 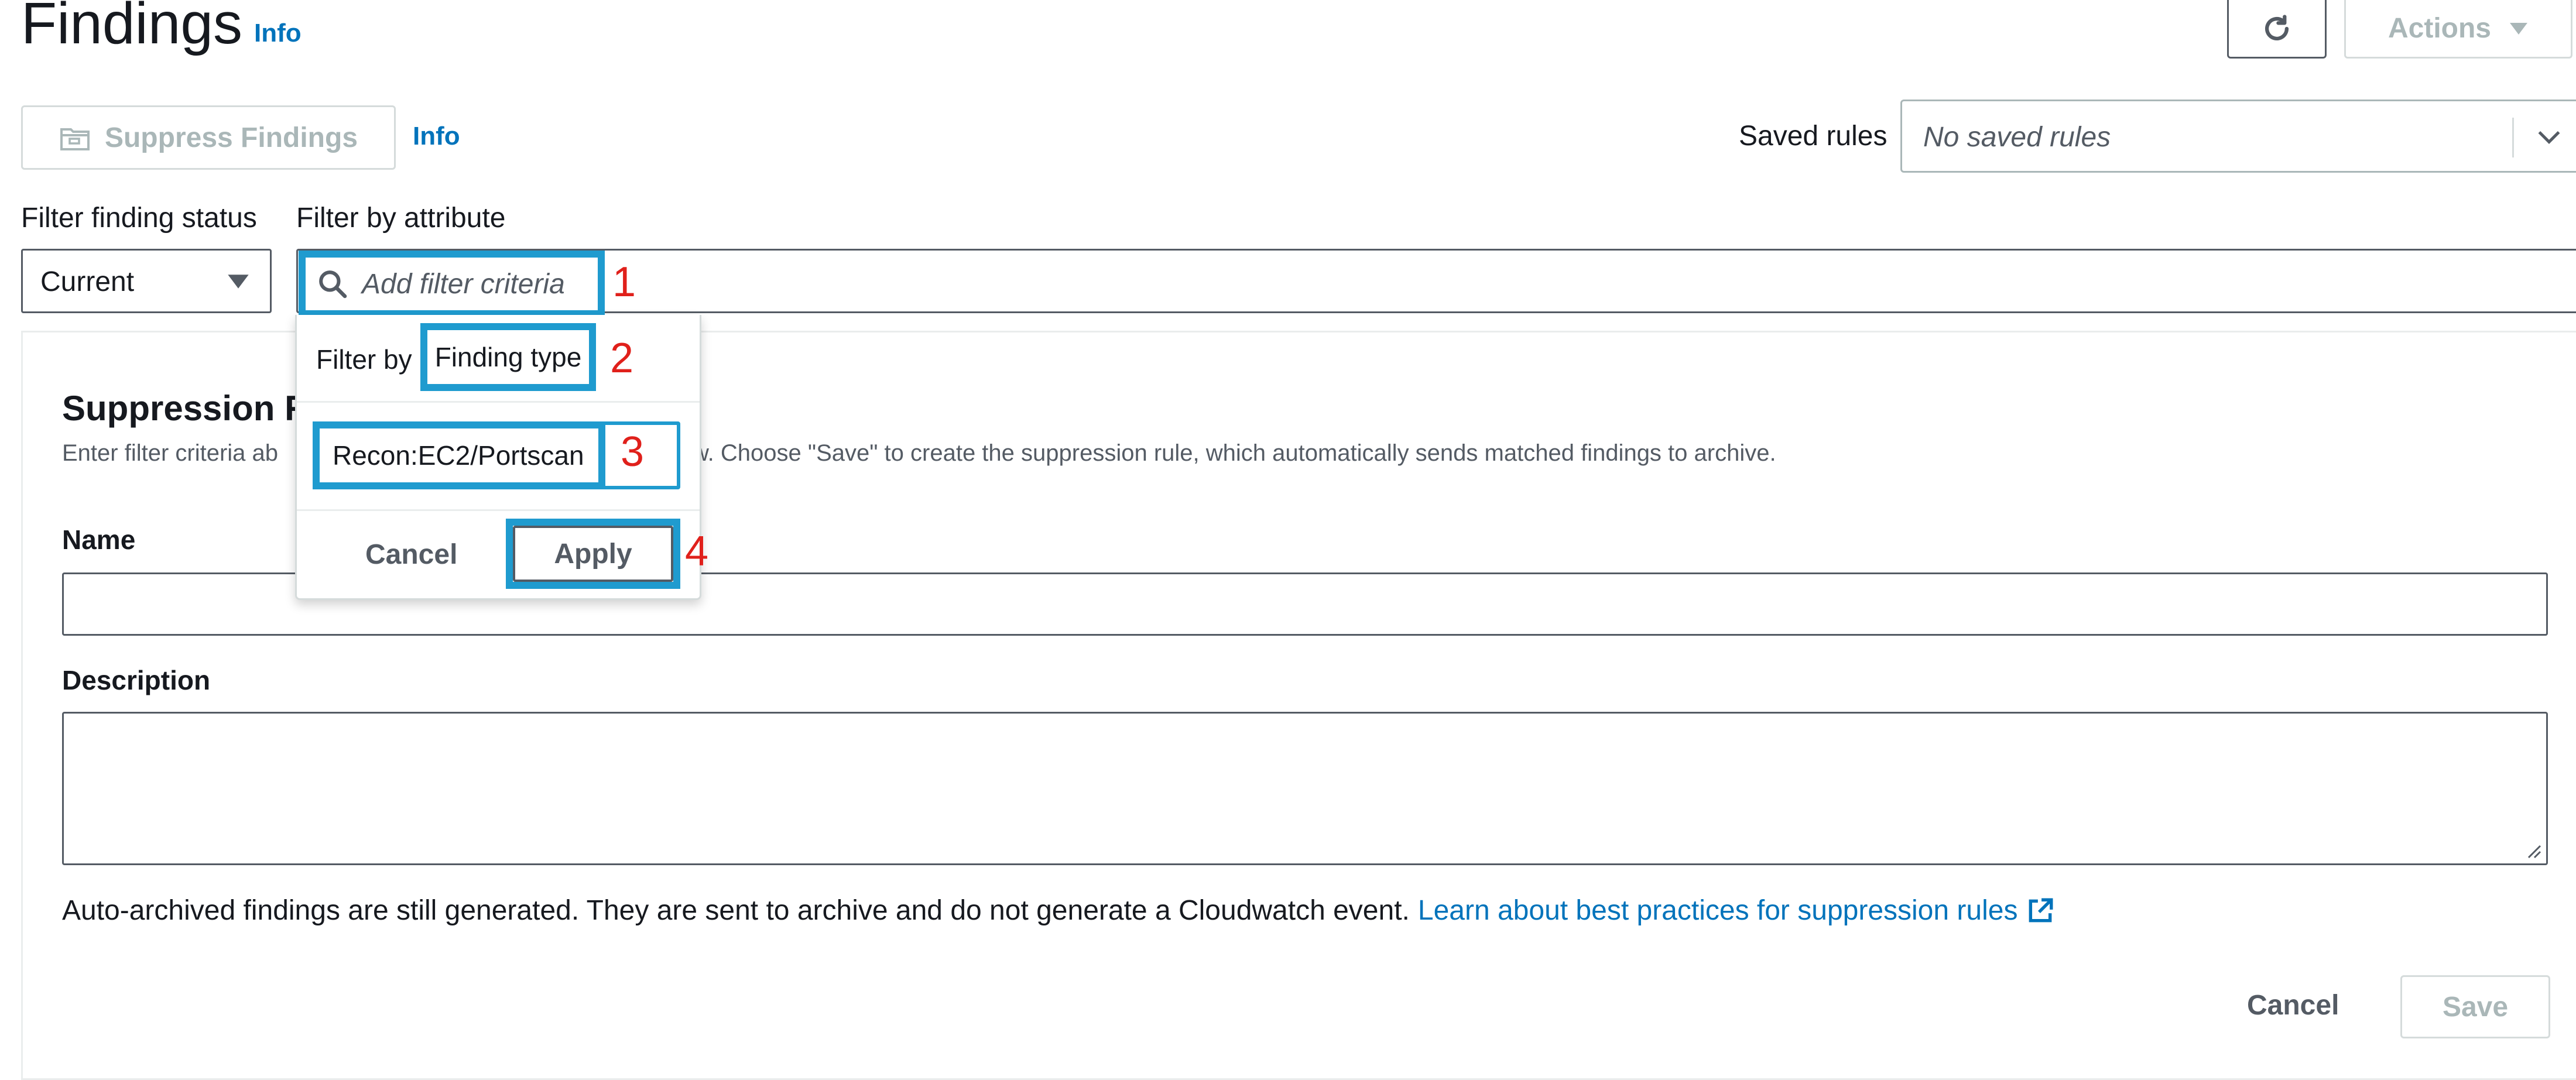 What do you see at coordinates (2277, 27) in the screenshot?
I see `refresh-icon` at bounding box center [2277, 27].